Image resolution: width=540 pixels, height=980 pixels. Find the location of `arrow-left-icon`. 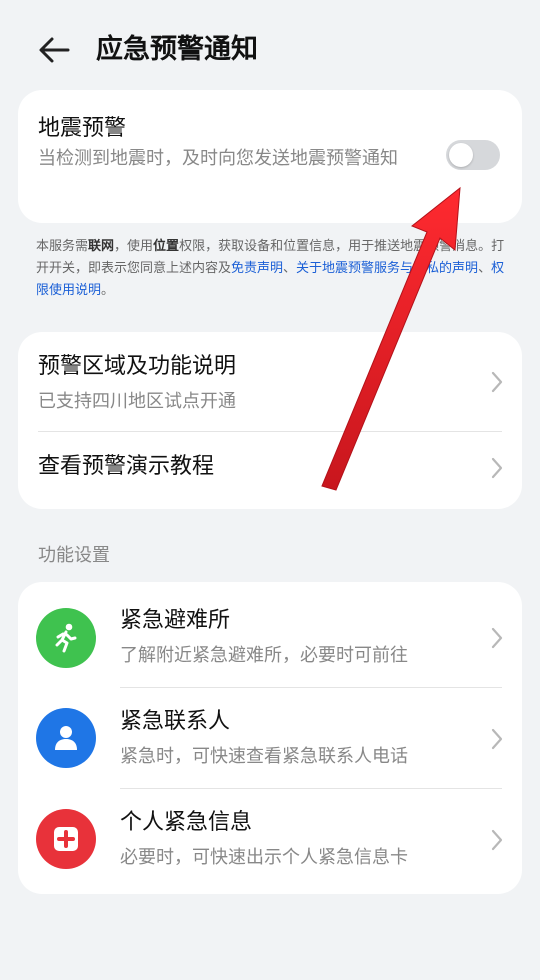

arrow-left-icon is located at coordinates (54, 50).